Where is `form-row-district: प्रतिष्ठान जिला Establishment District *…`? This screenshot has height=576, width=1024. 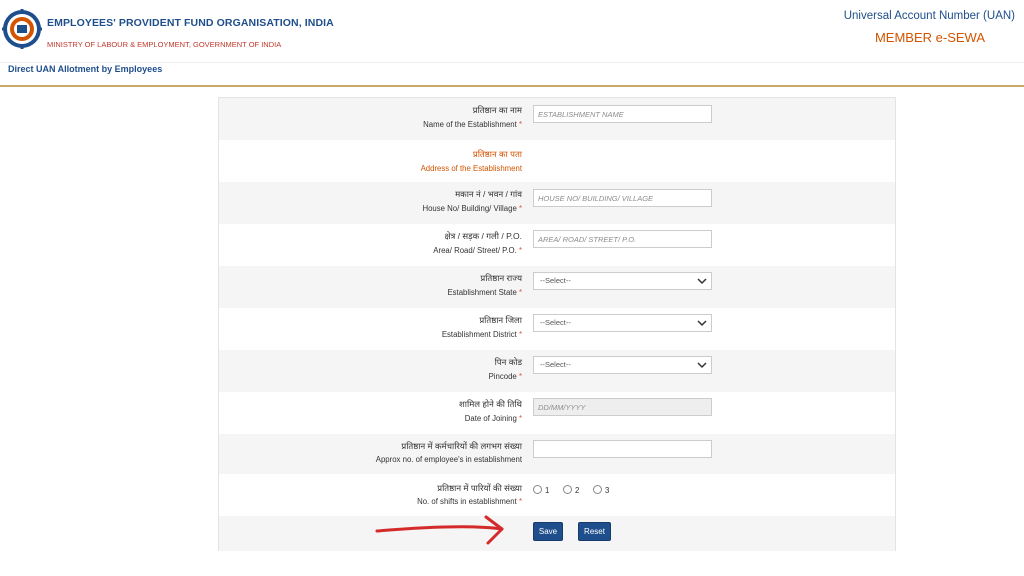
form-row-district: प्रतिष्ठान जिला Establishment District *… is located at coordinates (557, 329).